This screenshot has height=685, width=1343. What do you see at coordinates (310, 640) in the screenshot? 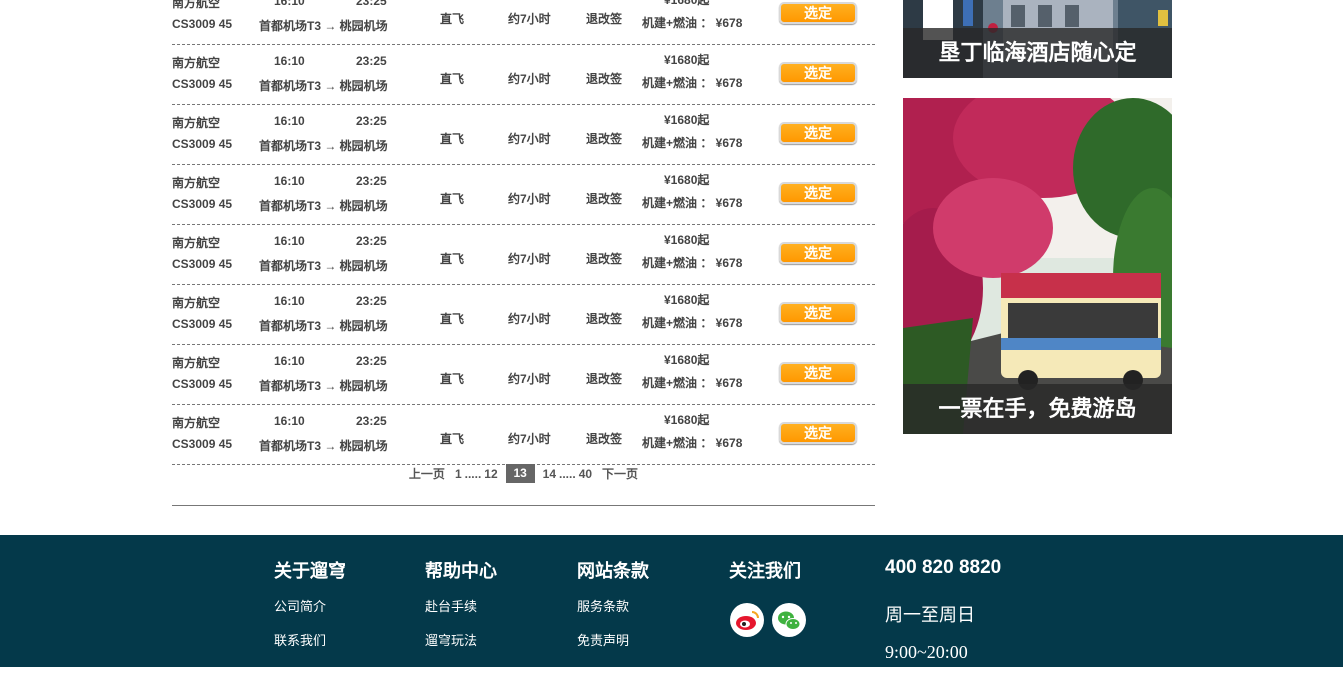
I see `footer-link-contact: 联系我们` at bounding box center [310, 640].